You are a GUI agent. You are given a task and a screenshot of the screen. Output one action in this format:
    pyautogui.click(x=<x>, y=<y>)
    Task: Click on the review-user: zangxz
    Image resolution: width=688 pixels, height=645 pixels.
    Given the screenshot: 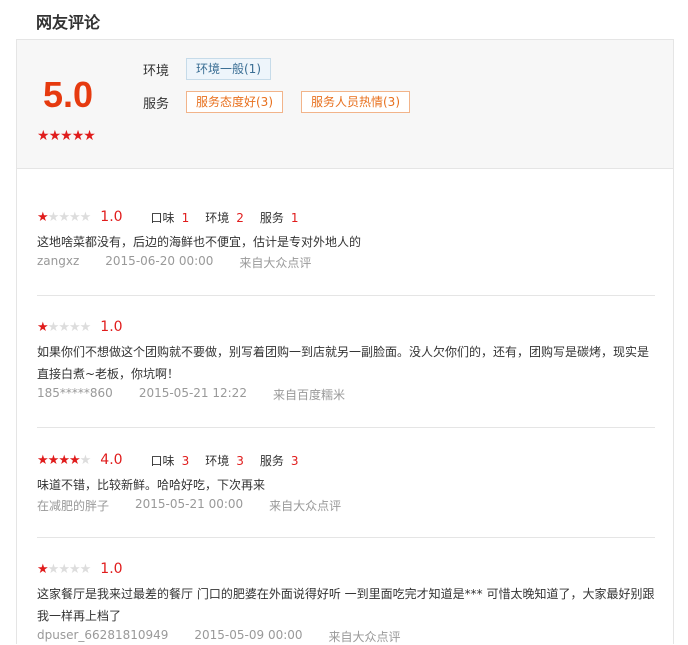 What is the action you would take?
    pyautogui.click(x=58, y=261)
    